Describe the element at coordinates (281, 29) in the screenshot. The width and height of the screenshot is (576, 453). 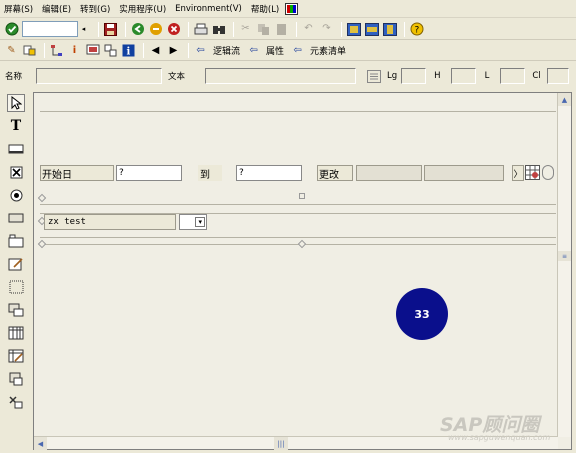
I see `paste-icon` at that location.